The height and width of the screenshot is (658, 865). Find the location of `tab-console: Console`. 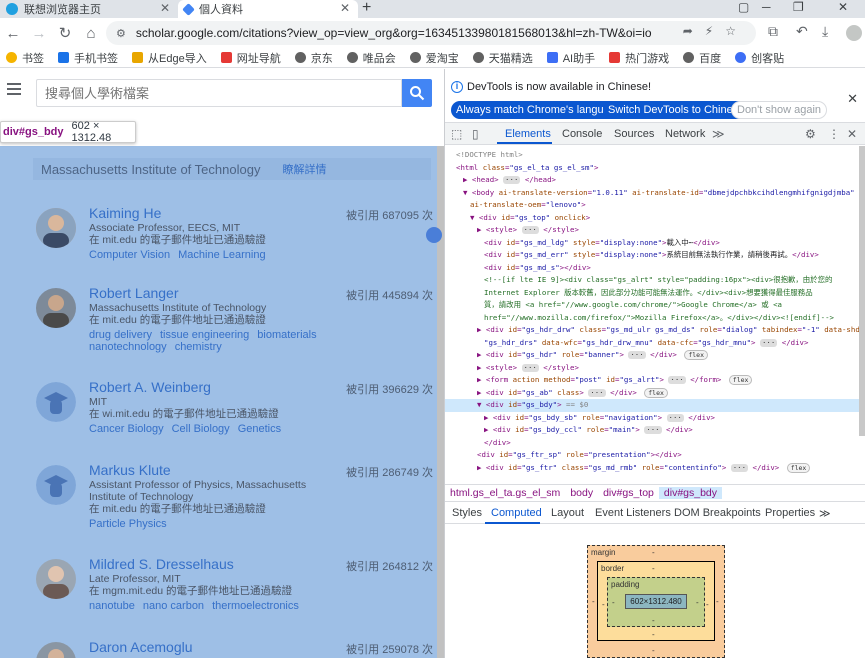

tab-console: Console is located at coordinates (582, 134).